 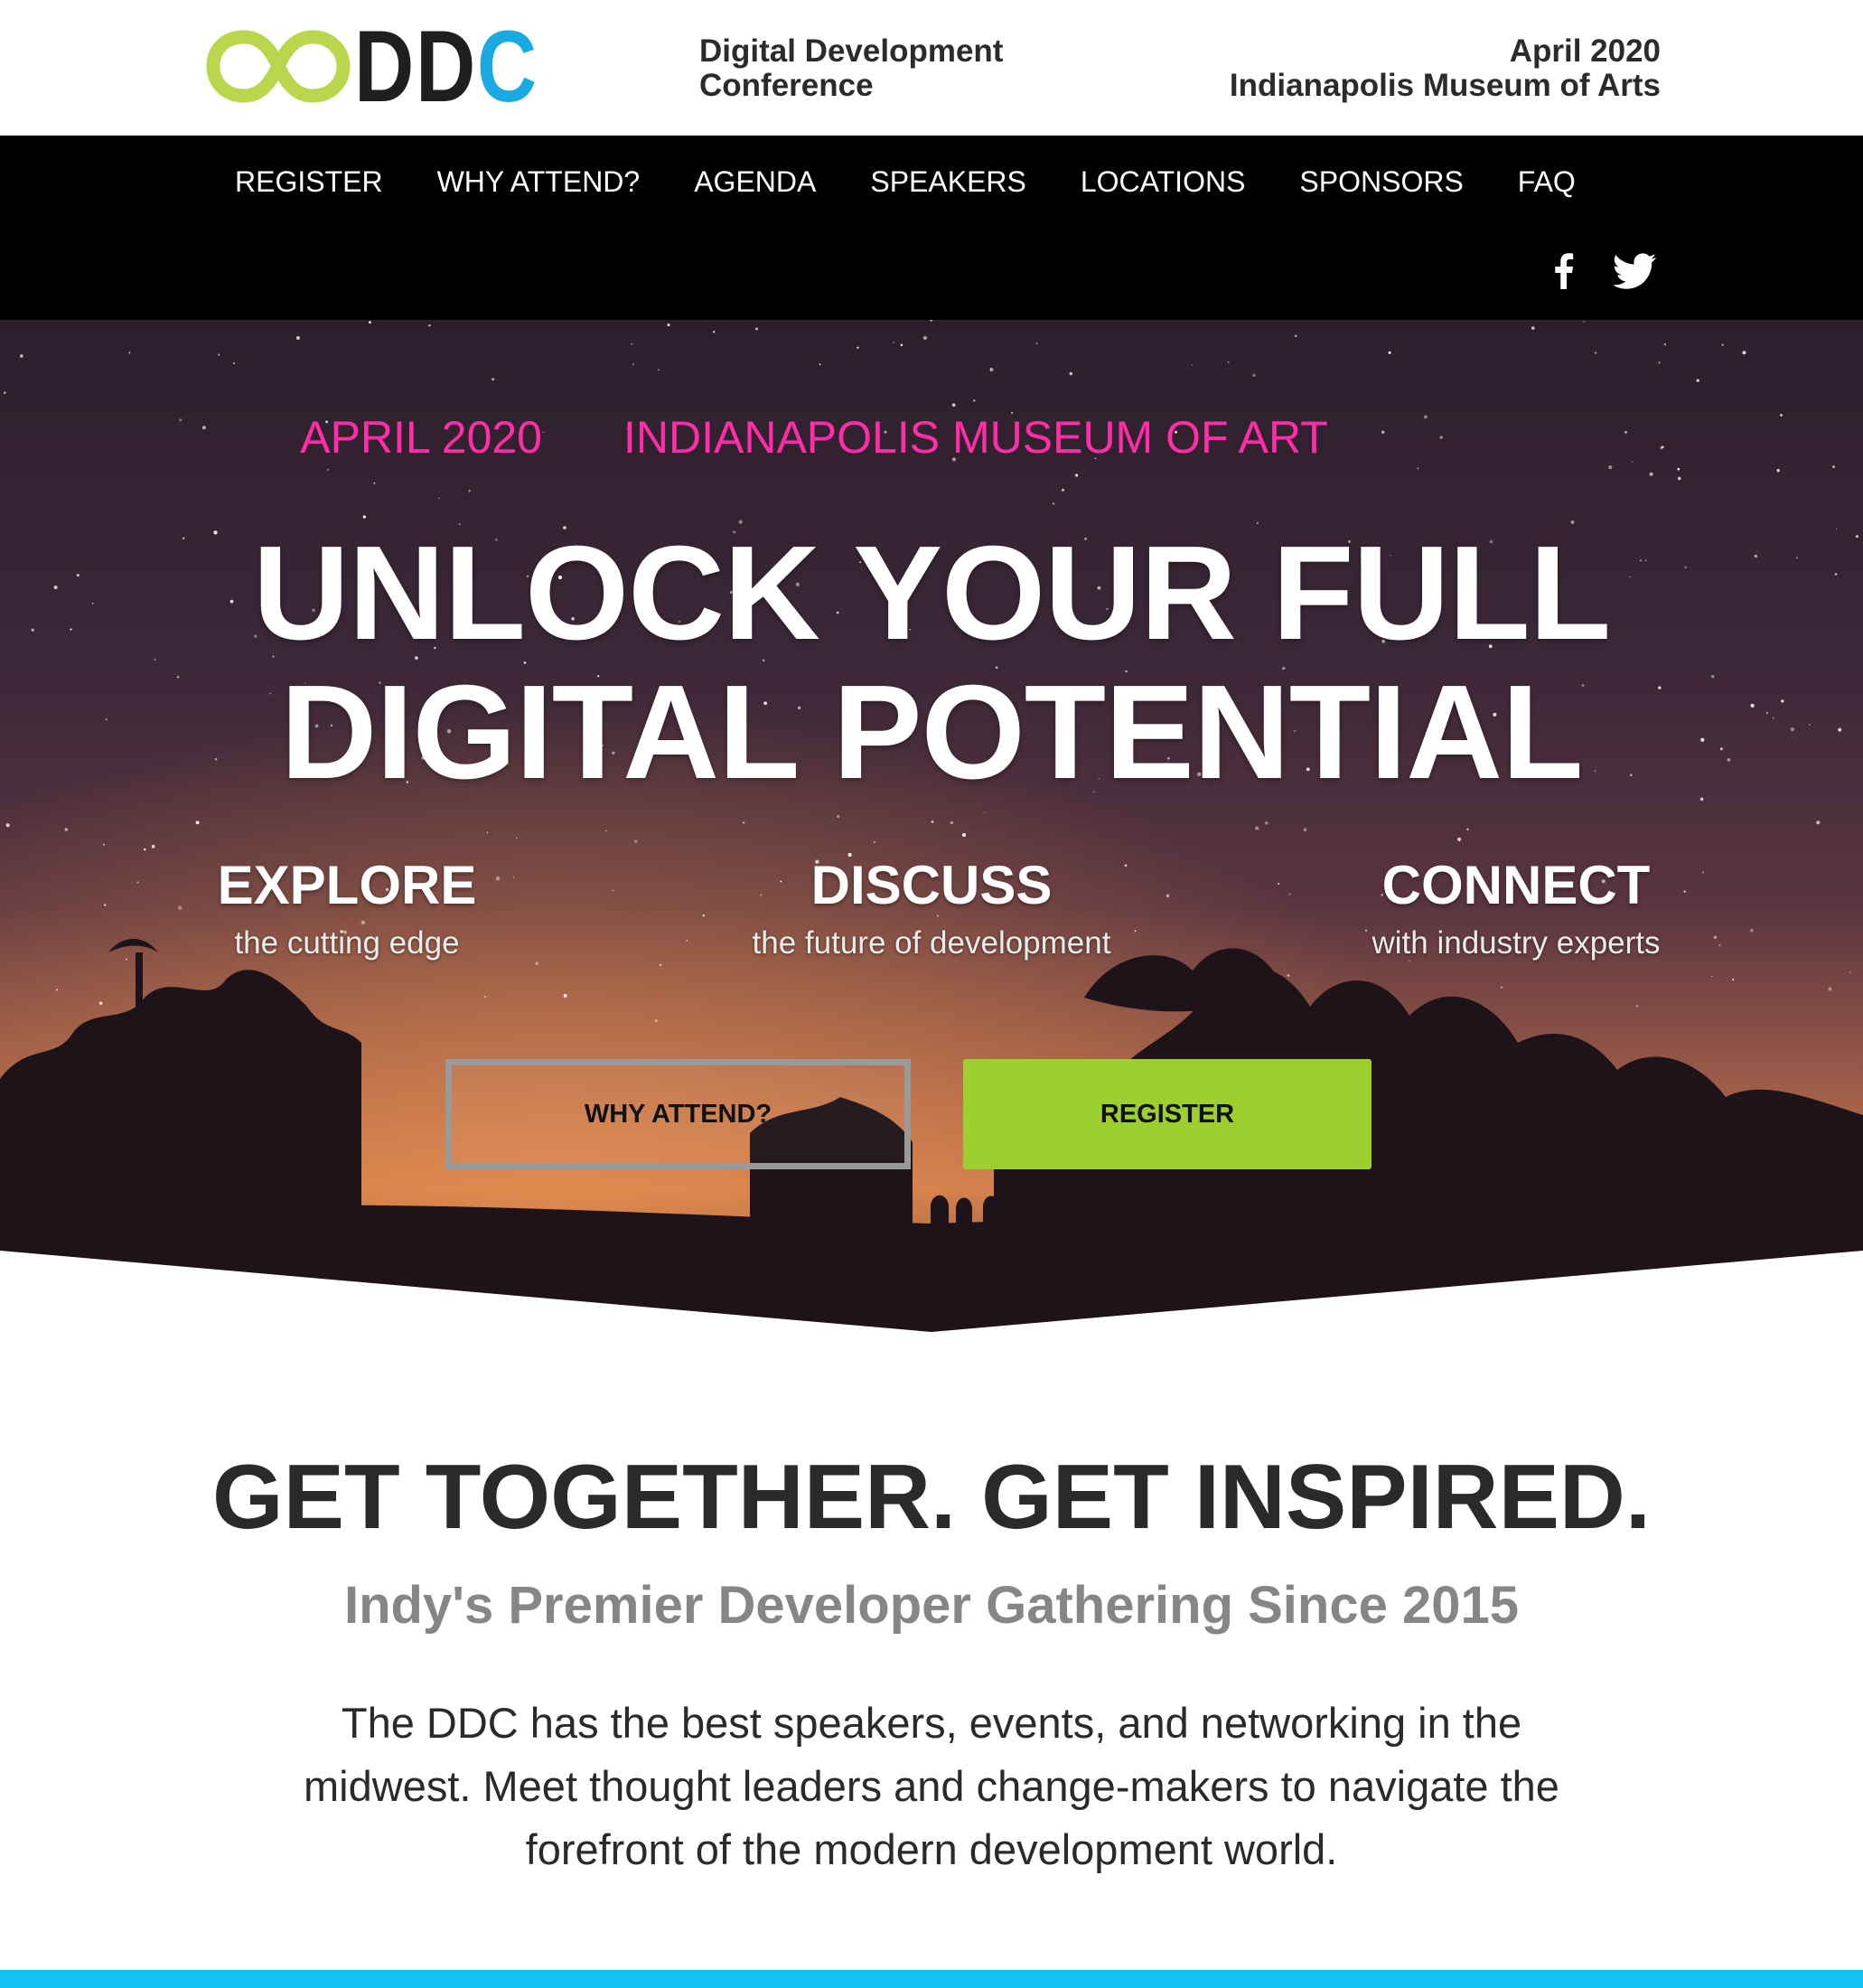 I want to click on hero-cta-buttons: WHY ATTEND? REGISTER, so click(x=931, y=1116).